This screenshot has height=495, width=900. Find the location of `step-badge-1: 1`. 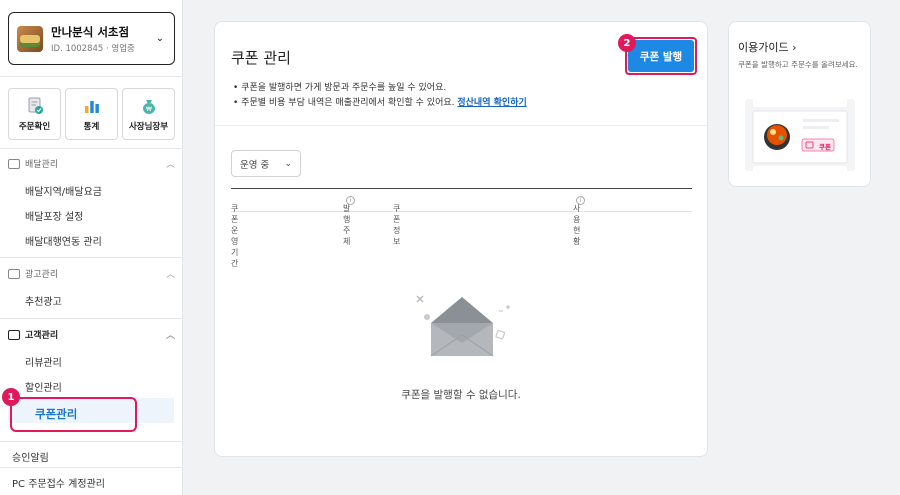

step-badge-1: 1 is located at coordinates (11, 397).